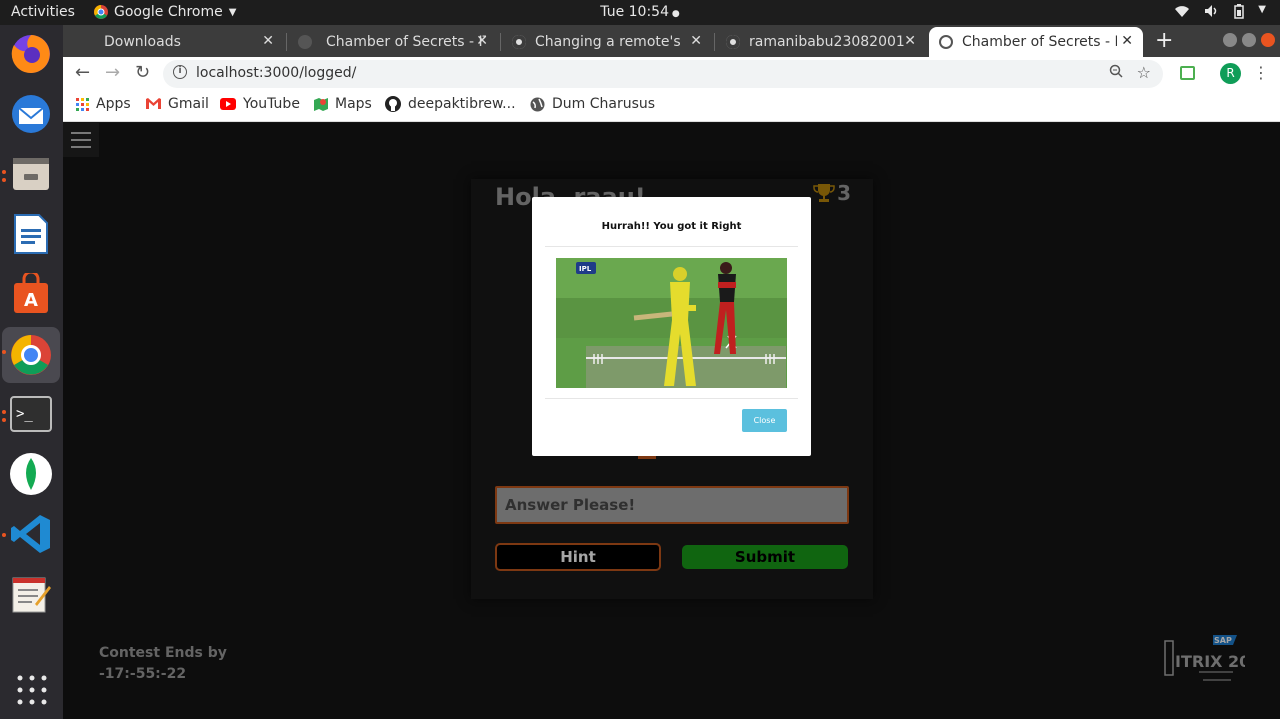 The width and height of the screenshot is (1280, 719). I want to click on dock-mongodb-compass, so click(31, 474).